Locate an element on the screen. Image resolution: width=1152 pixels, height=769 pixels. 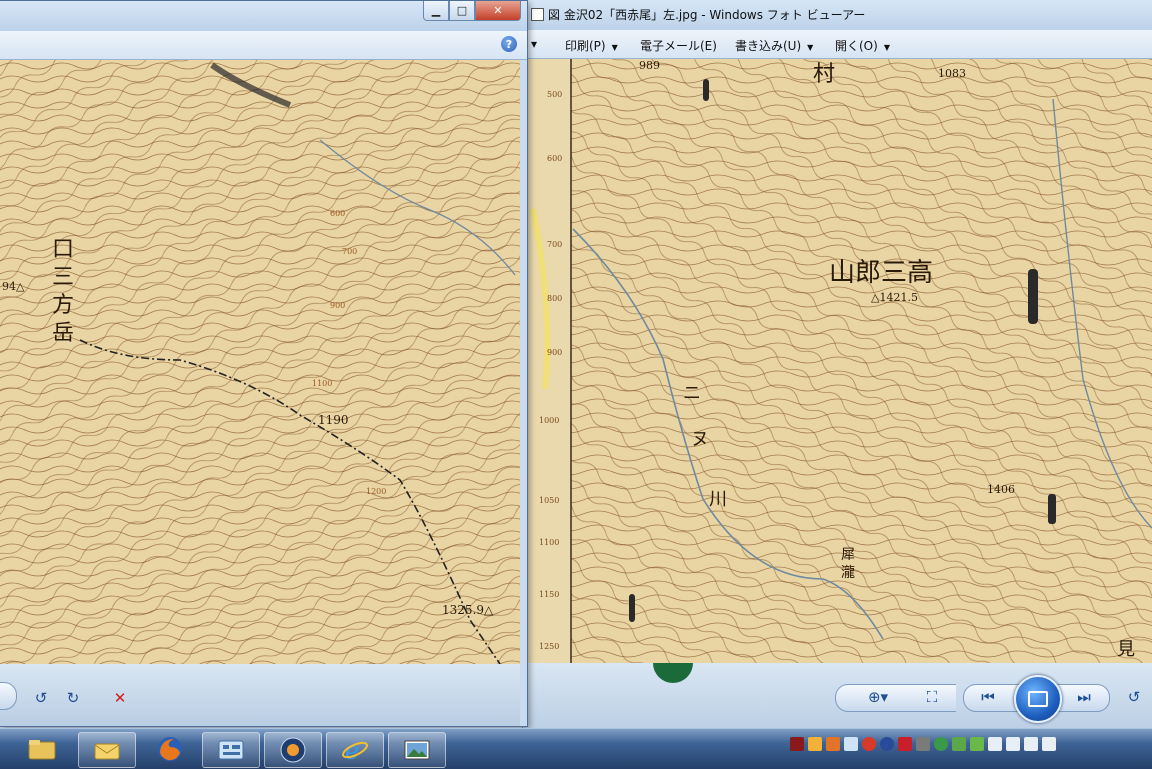
flag-icon is located at coordinates (995, 744).